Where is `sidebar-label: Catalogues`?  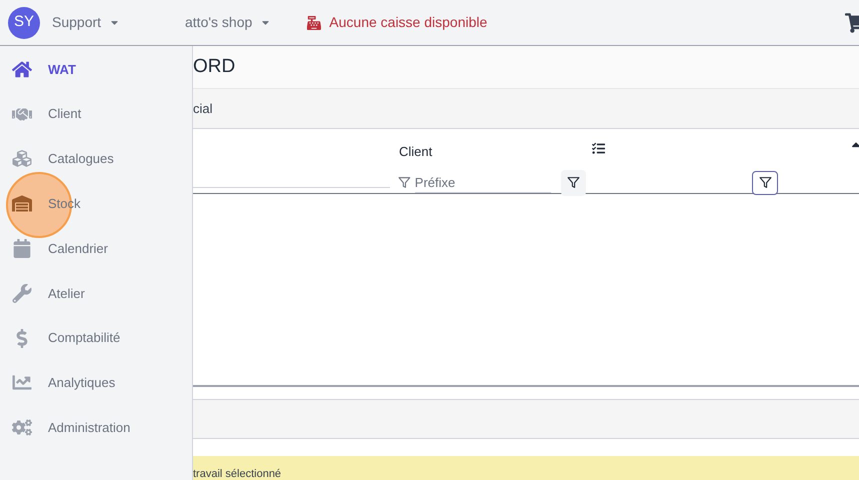 sidebar-label: Catalogues is located at coordinates (81, 159).